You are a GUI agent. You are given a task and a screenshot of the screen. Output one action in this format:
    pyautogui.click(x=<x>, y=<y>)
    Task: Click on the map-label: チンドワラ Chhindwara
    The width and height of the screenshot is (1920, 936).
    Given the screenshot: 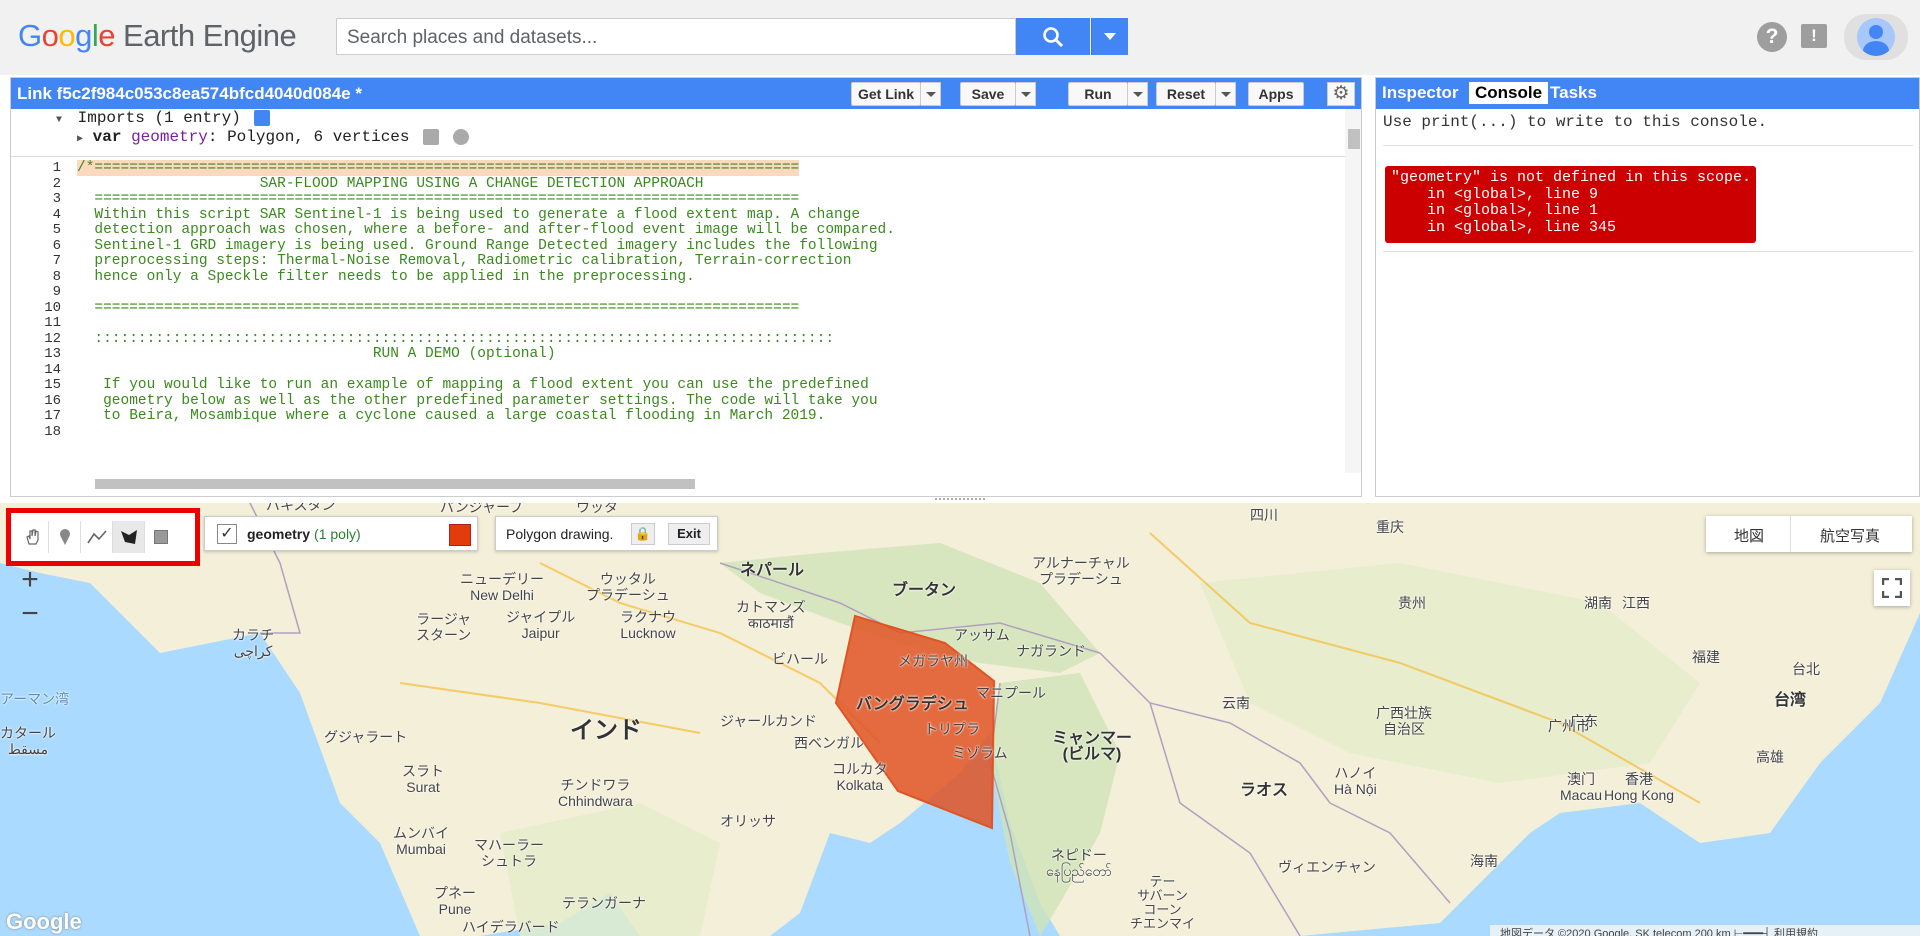 What is the action you would take?
    pyautogui.click(x=595, y=793)
    